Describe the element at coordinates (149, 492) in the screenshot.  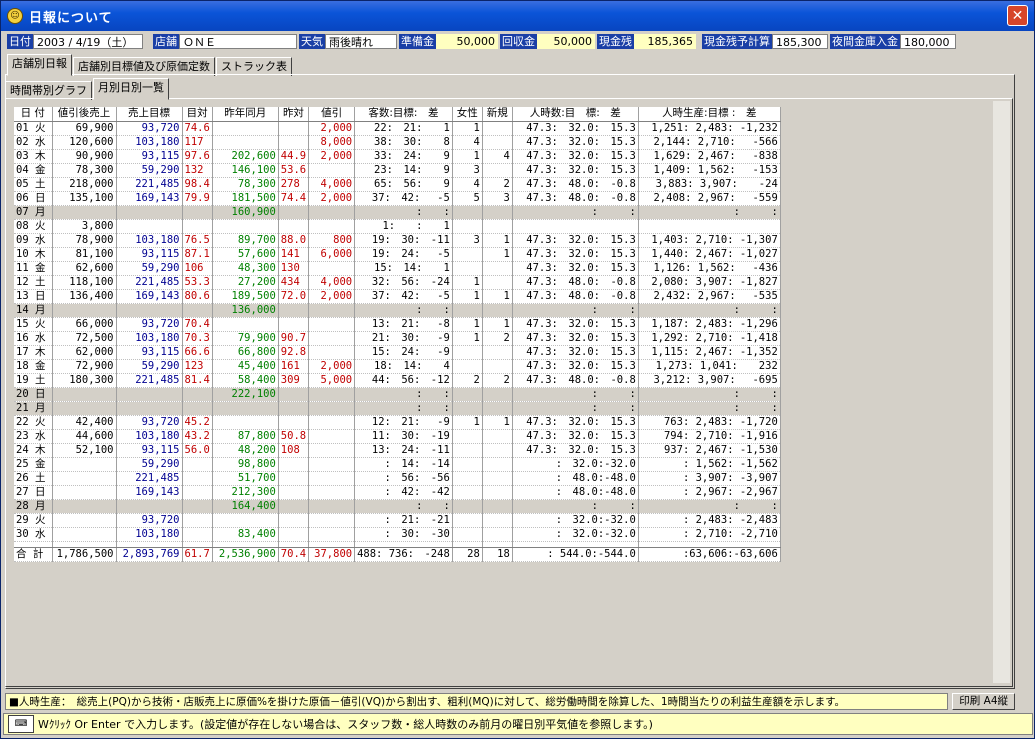
I see `cell-2: 169,143` at that location.